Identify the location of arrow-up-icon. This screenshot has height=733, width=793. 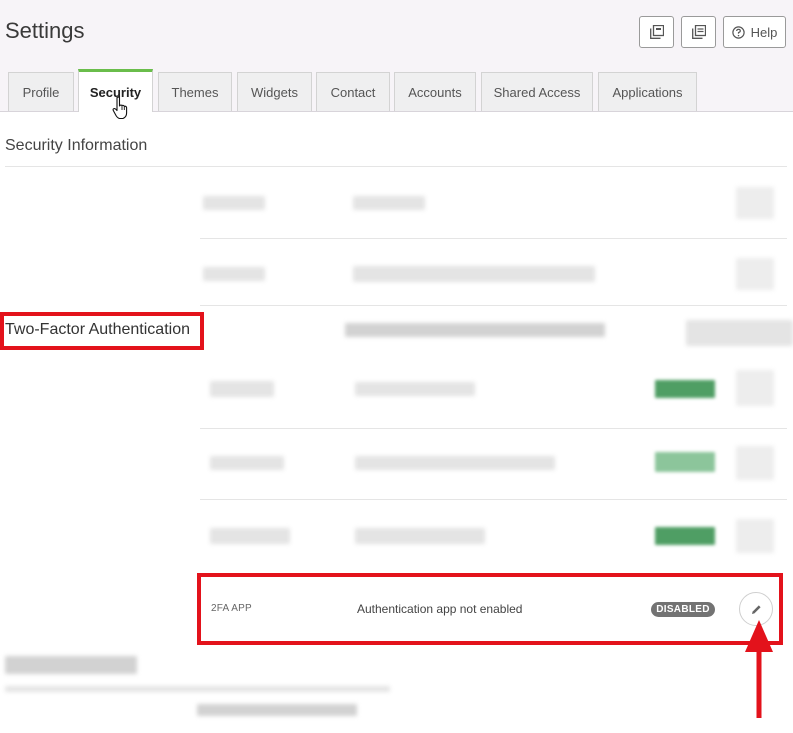
(759, 669).